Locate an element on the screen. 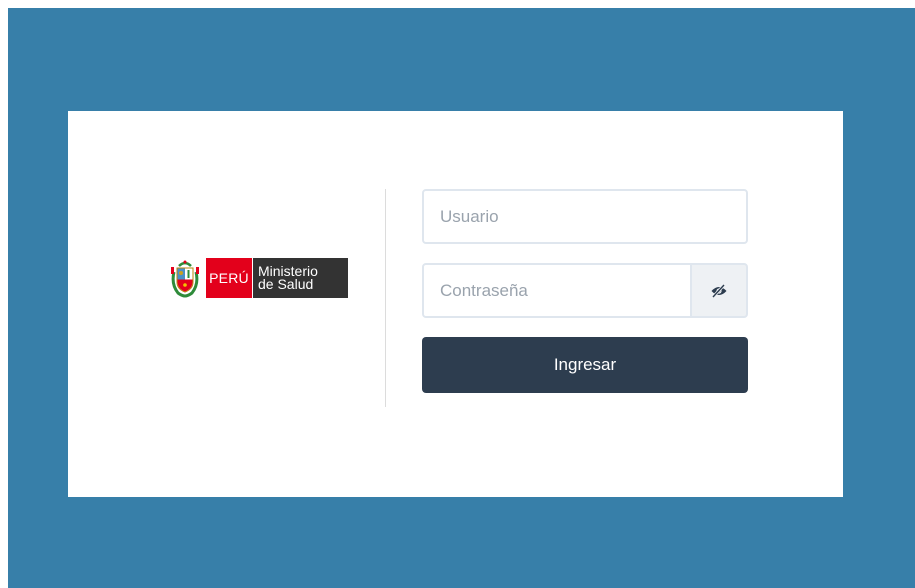 Image resolution: width=915 pixels, height=588 pixels. username-input is located at coordinates (585, 216).